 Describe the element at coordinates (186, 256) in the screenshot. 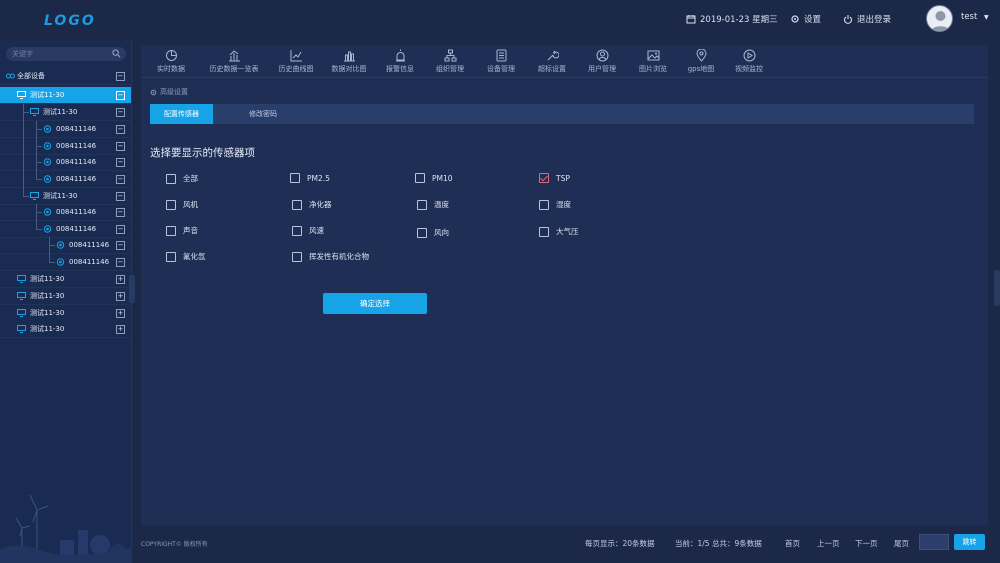

I see `option-xenon-fluoride: 氟化氙` at that location.